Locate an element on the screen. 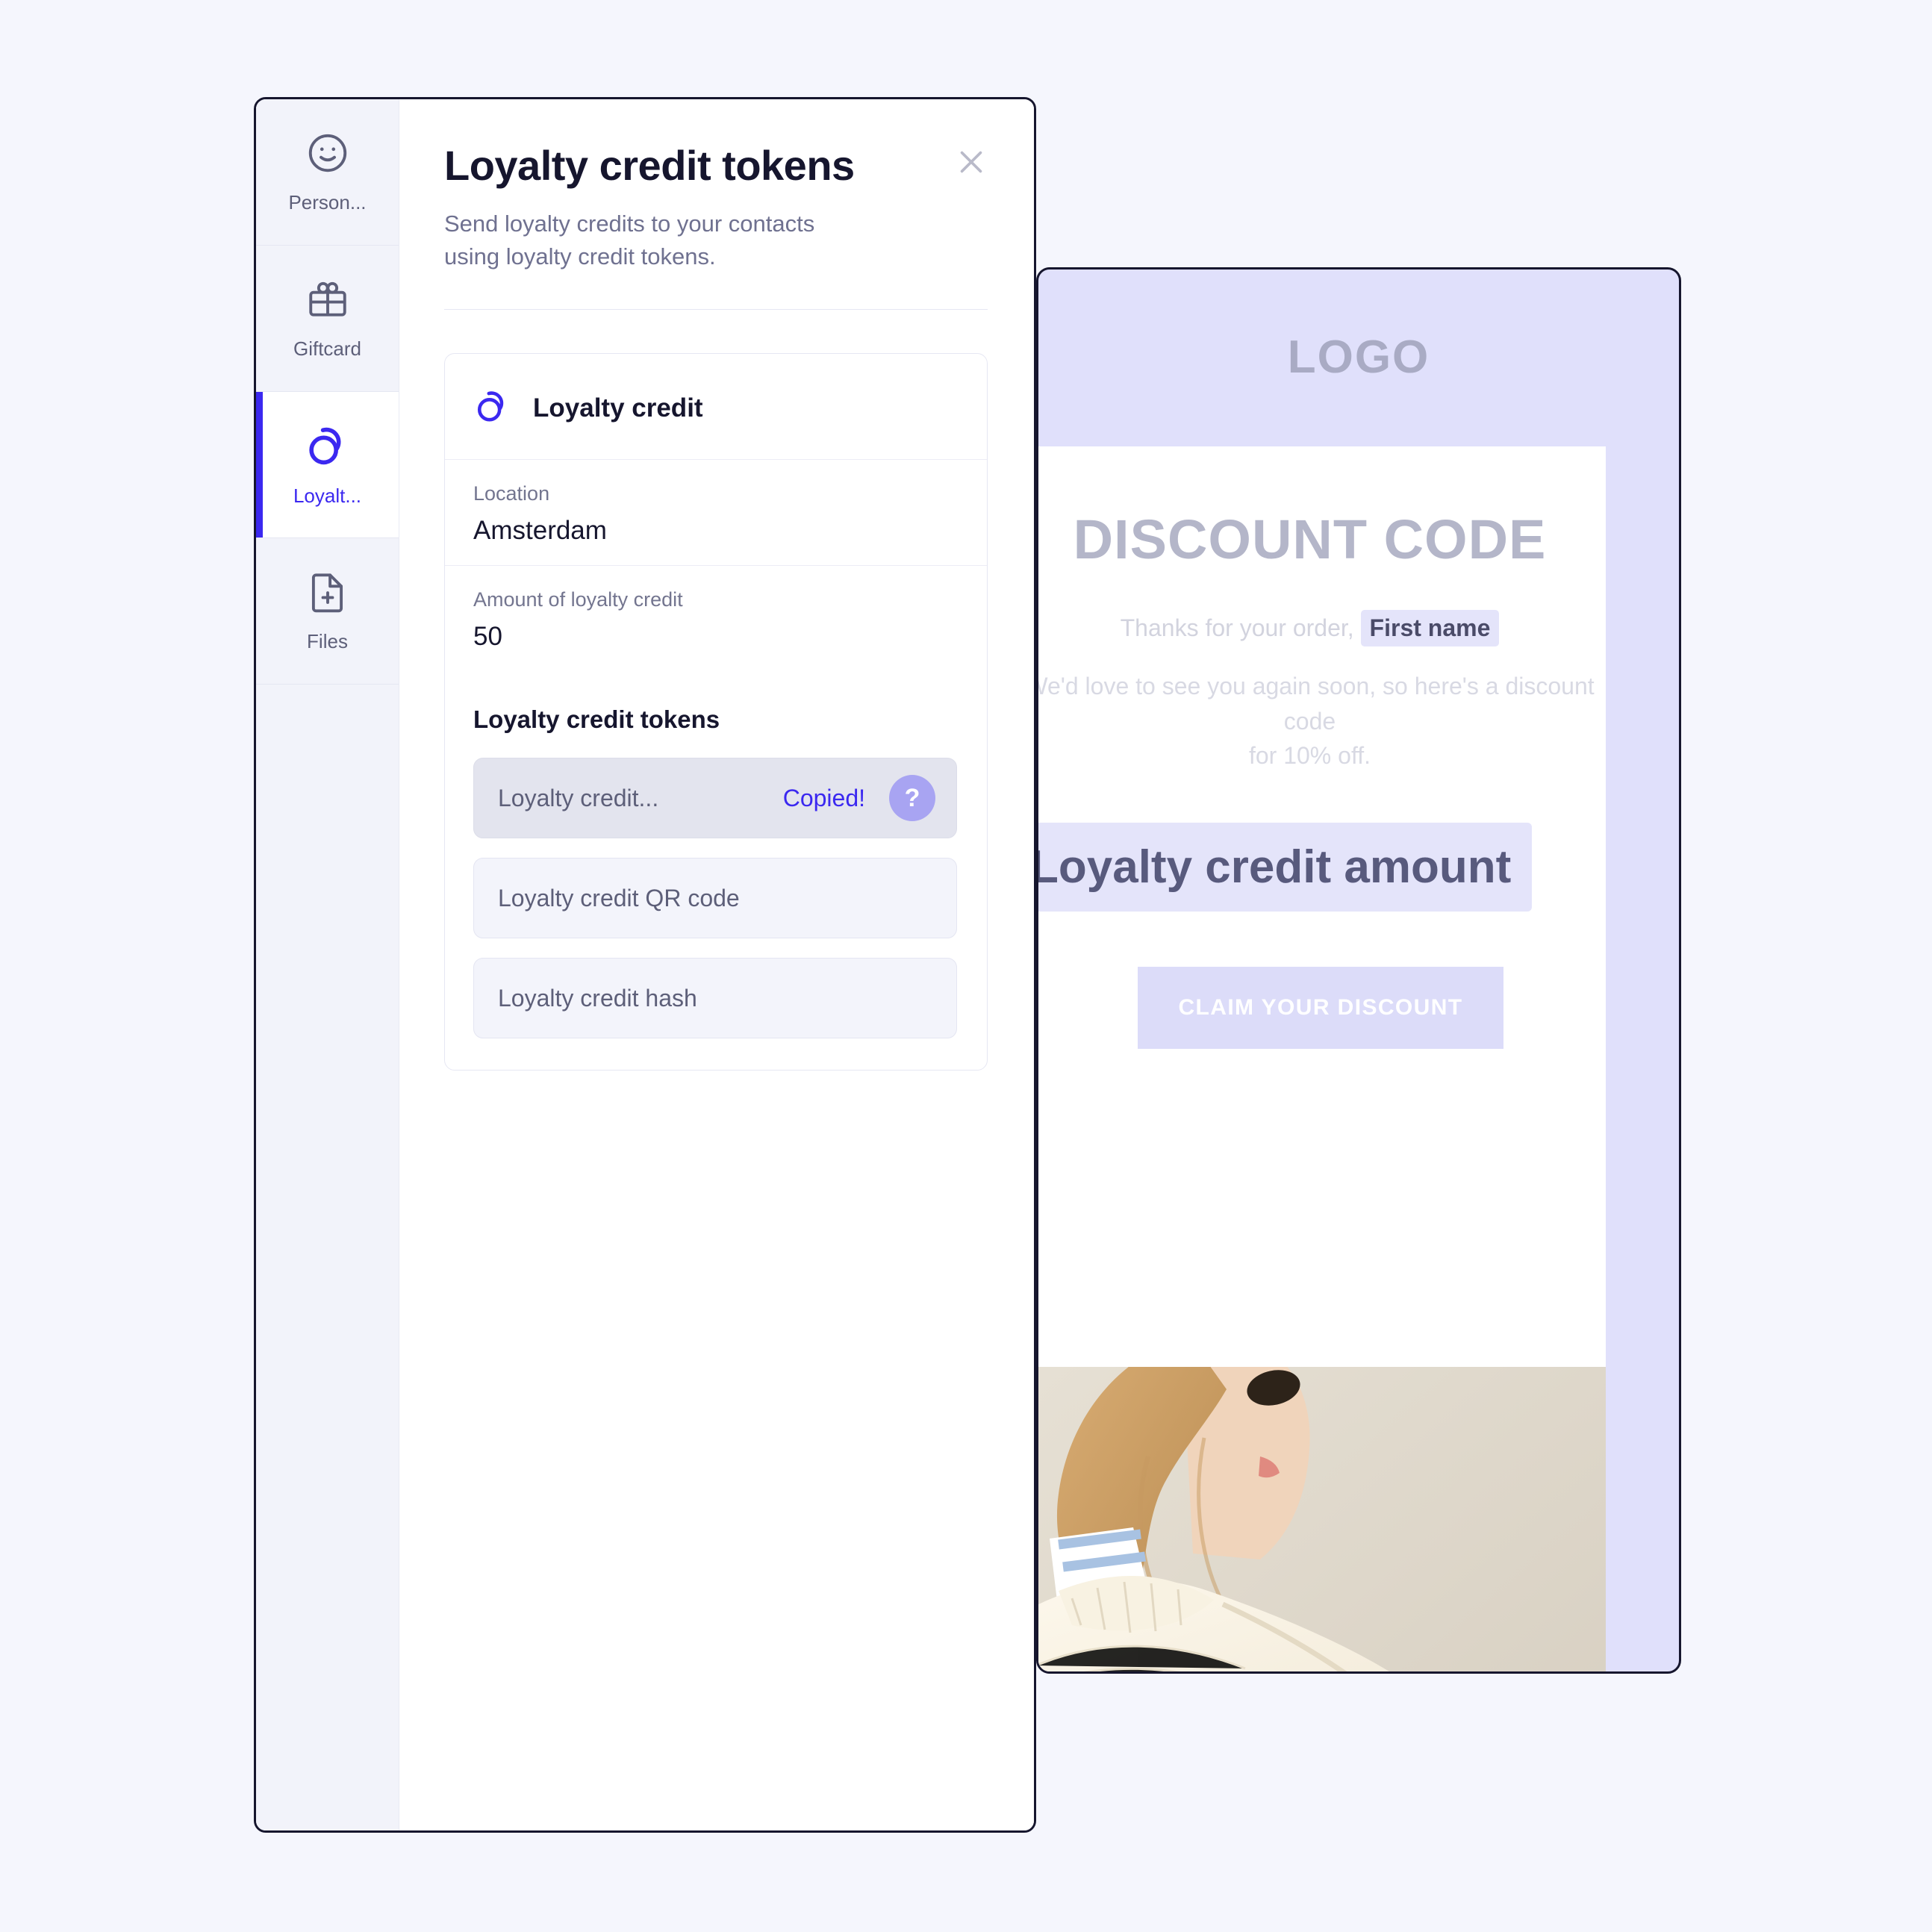 The height and width of the screenshot is (1932, 1932). token-item-hash: Loyalty credit hash is located at coordinates (715, 999).